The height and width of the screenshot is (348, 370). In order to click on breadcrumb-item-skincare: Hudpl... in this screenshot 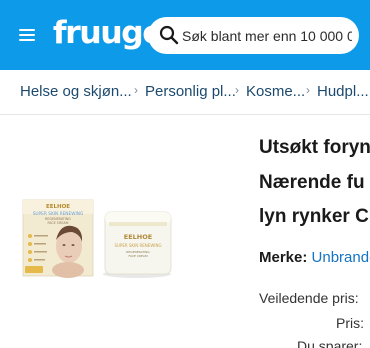, I will do `click(343, 91)`.